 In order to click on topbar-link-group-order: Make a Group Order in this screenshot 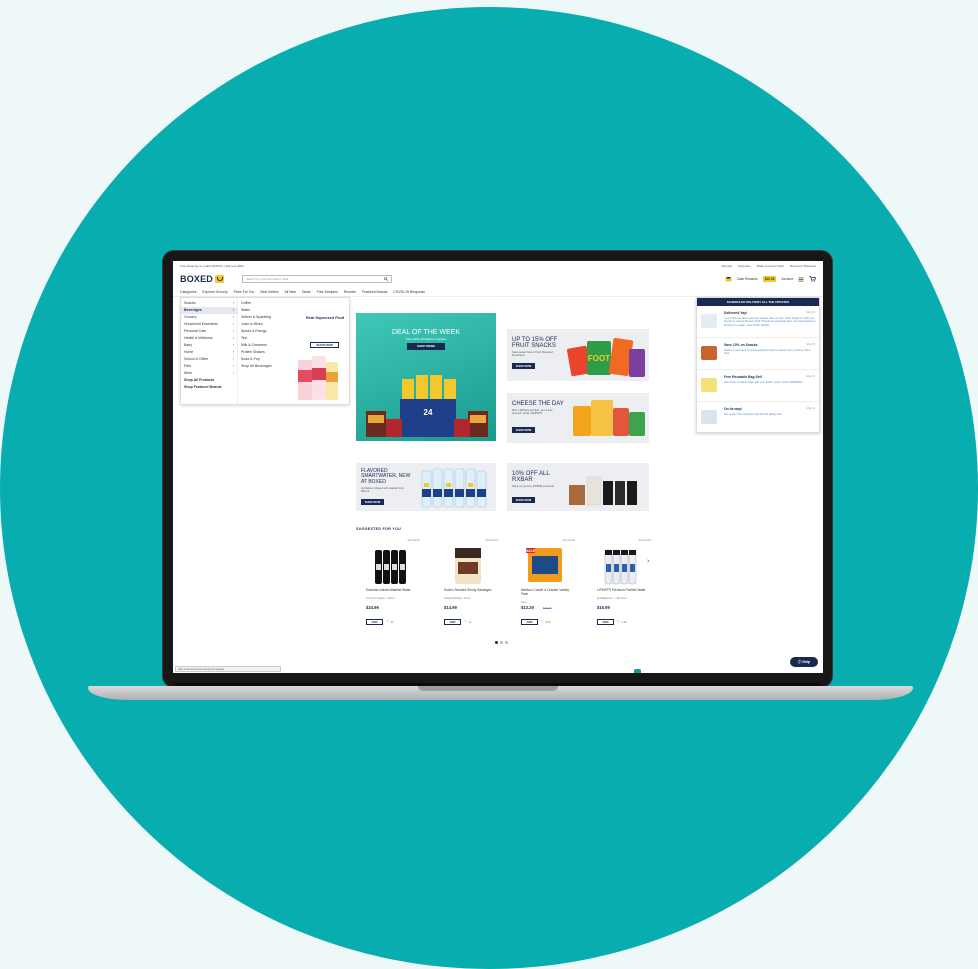, I will do `click(771, 266)`.